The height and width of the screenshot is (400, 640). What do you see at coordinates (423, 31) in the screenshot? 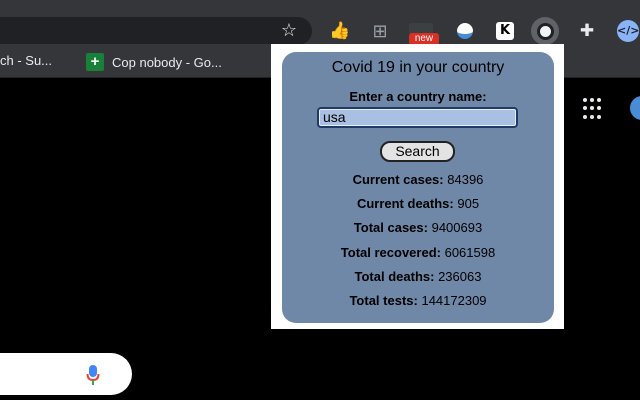
I see `new-extension-icon: new` at bounding box center [423, 31].